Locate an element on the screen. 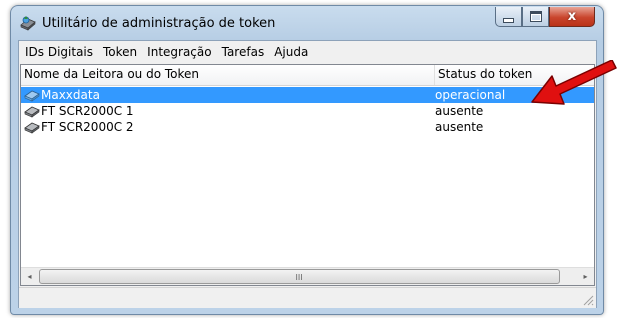 Image resolution: width=619 pixels, height=318 pixels. chevron-left-icon: ◂ is located at coordinates (29, 276).